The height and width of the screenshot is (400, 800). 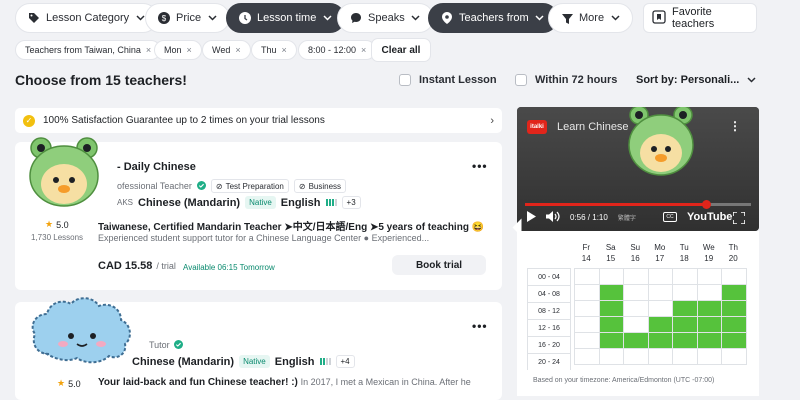 I want to click on day-name: Sa, so click(x=610, y=247).